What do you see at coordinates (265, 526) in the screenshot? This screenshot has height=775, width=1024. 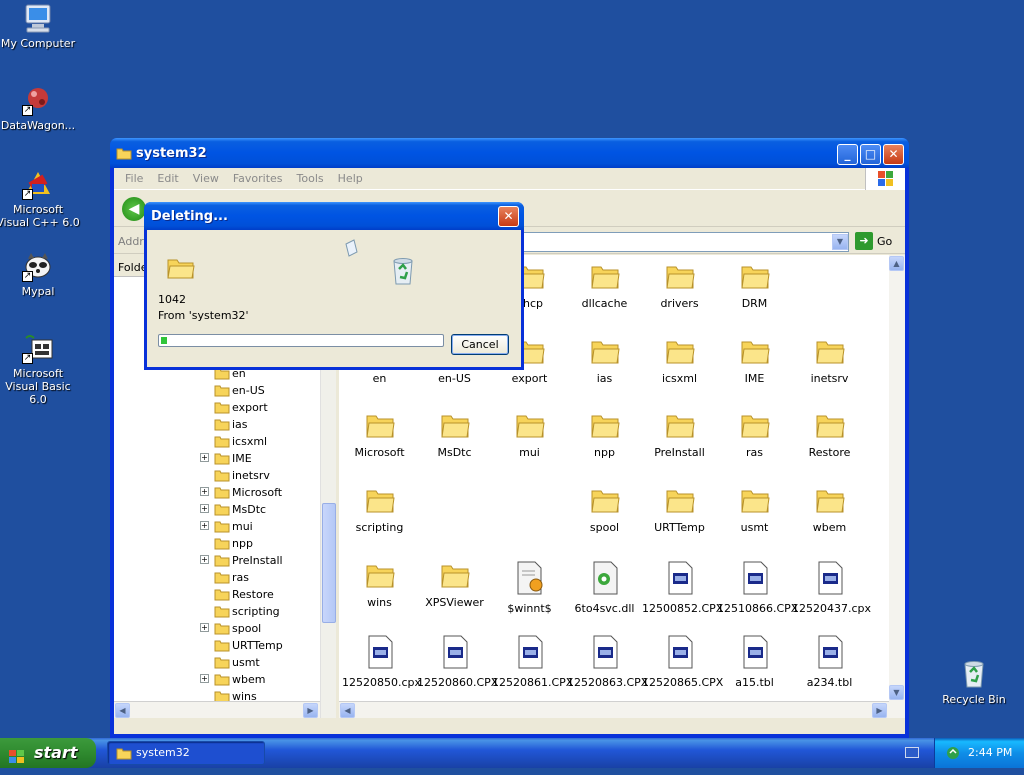 I see `tree-item: + mui` at bounding box center [265, 526].